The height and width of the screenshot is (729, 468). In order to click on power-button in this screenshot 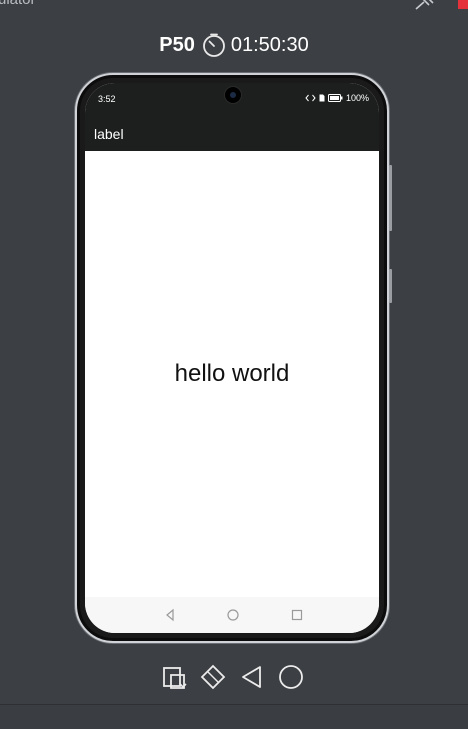, I will do `click(390, 286)`.